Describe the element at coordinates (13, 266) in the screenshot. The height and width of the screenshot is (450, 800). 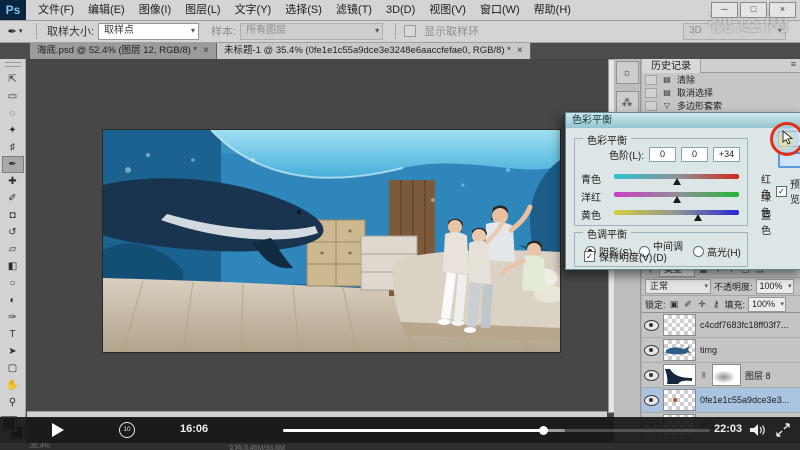
I see `gradient-tool: ◧` at that location.